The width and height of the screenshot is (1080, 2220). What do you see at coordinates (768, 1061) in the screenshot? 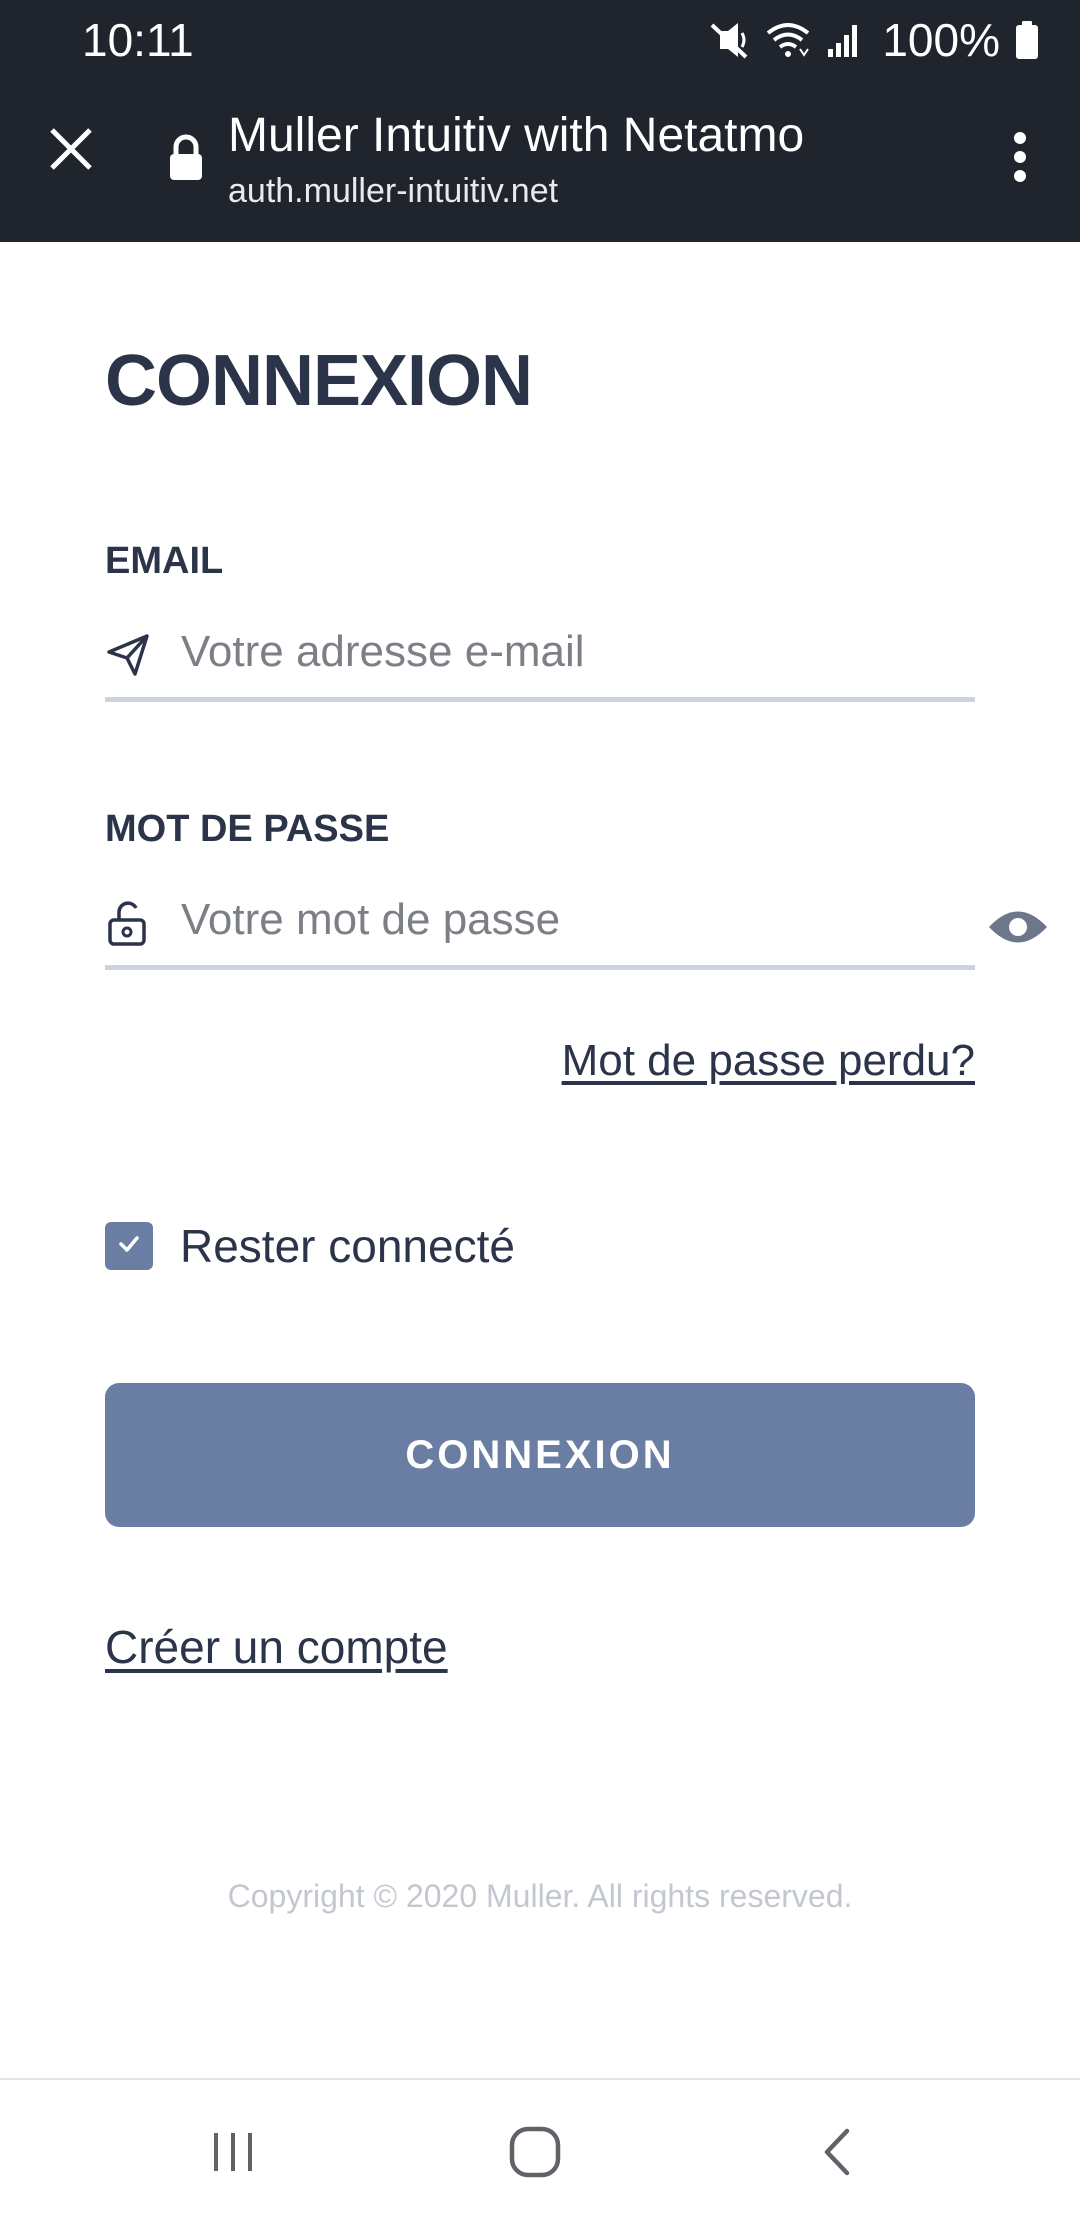
I see `forgot-password-link: Mot de passe perdu?` at bounding box center [768, 1061].